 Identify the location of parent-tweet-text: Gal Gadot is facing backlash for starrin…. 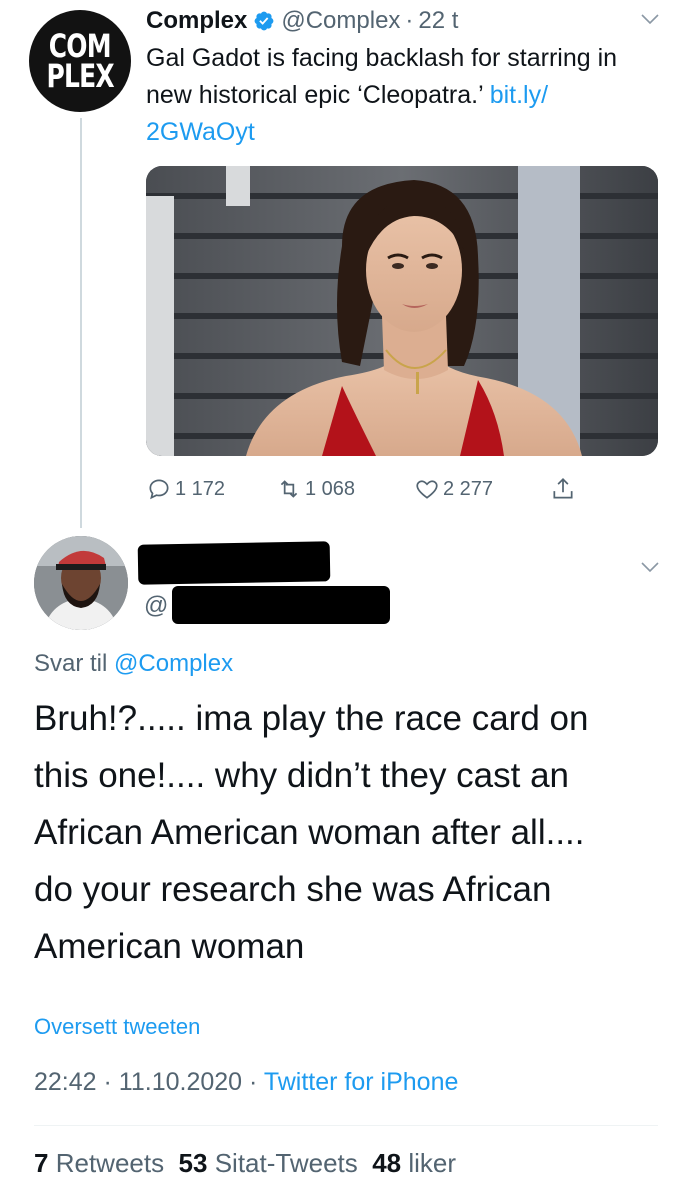
(406, 95).